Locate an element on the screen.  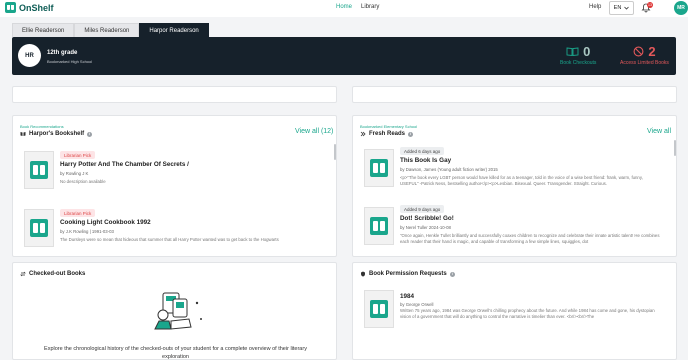
permission-requests-title: Book Permission Requests is located at coordinates (408, 274).